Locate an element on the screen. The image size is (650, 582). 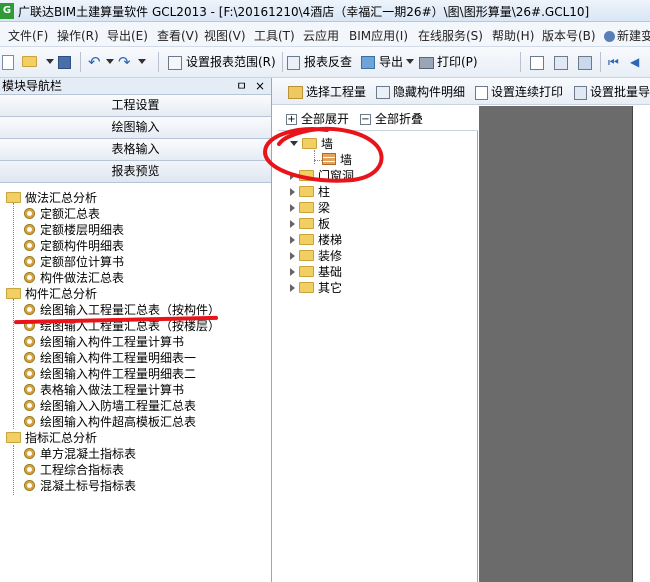
first-page-icon: ⏮ is located at coordinates (613, 62).